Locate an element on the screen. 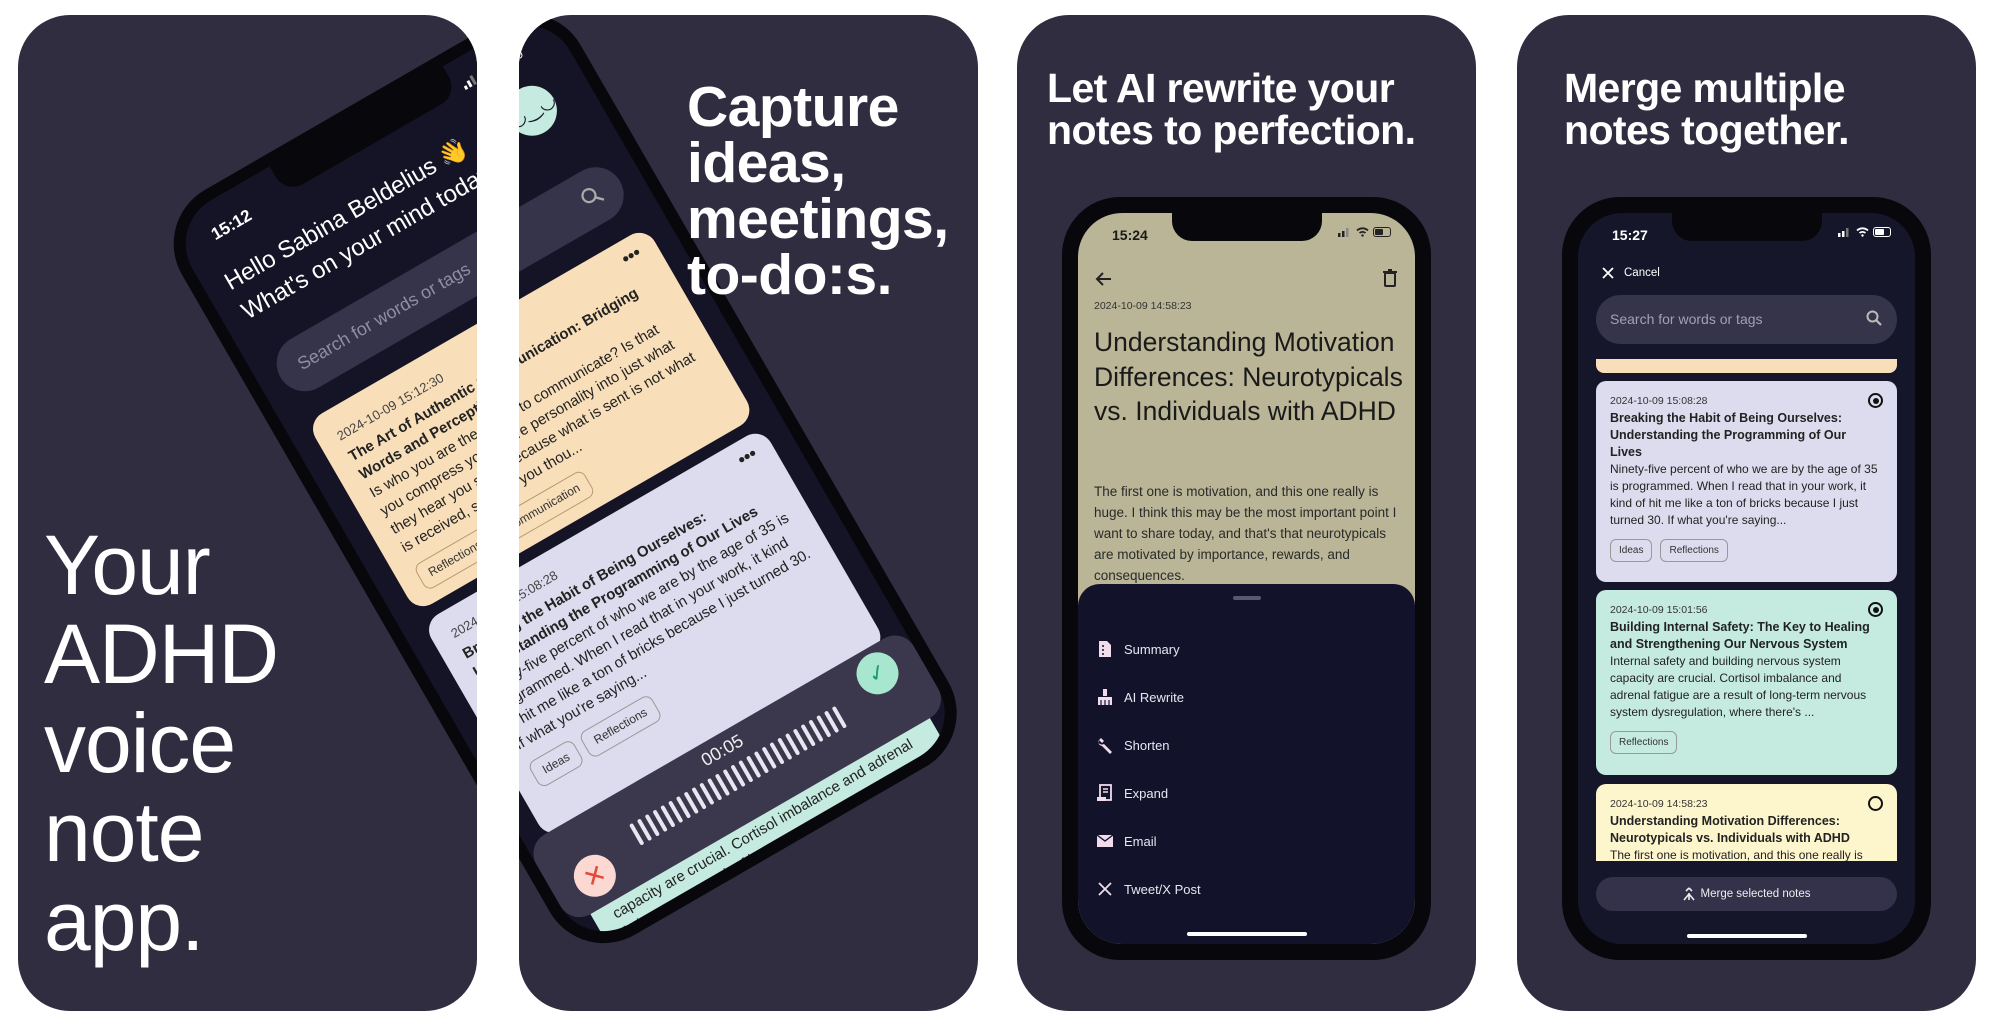 The image size is (1994, 1032). menu-item-expand: Expand is located at coordinates (1132, 793).